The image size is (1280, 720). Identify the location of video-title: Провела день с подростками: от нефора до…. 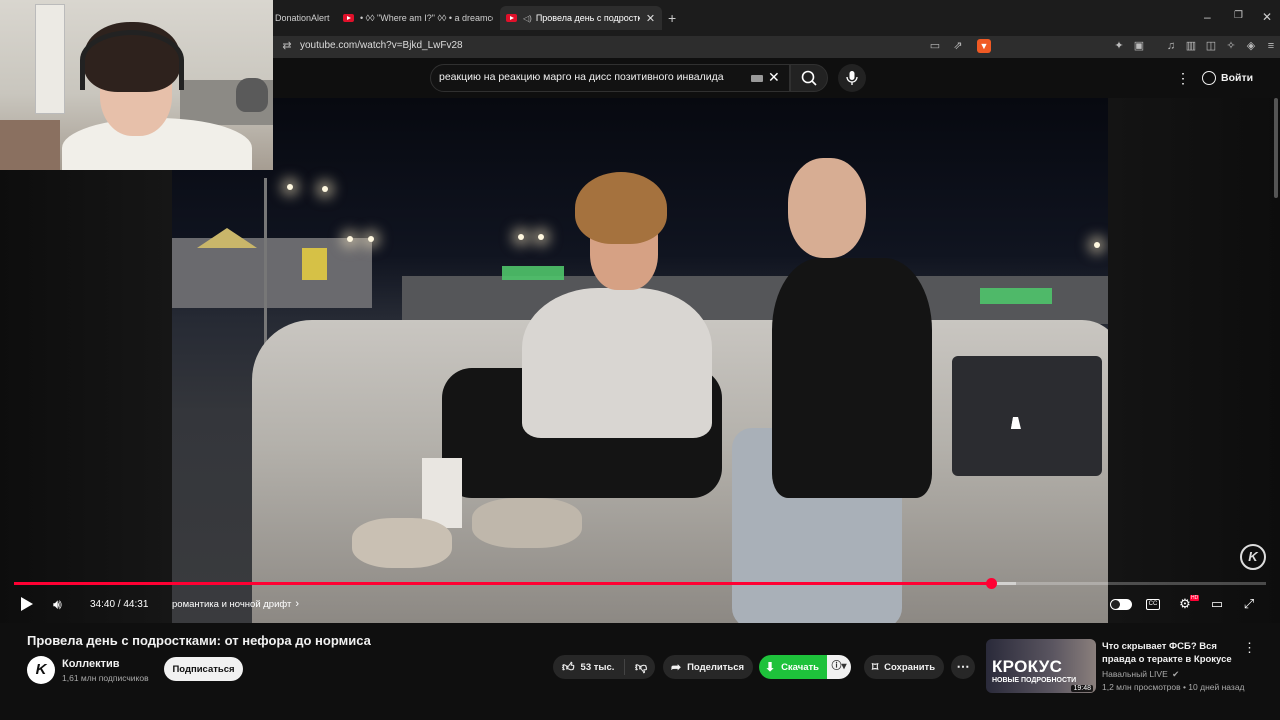
(199, 640).